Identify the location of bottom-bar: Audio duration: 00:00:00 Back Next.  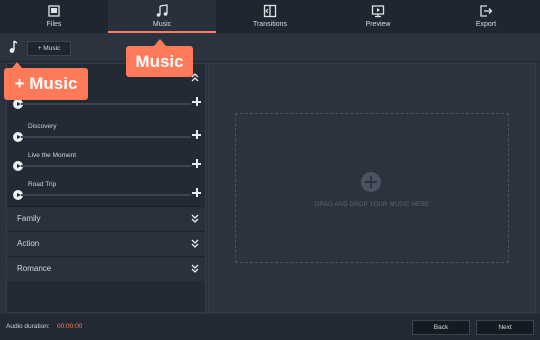
(270, 327).